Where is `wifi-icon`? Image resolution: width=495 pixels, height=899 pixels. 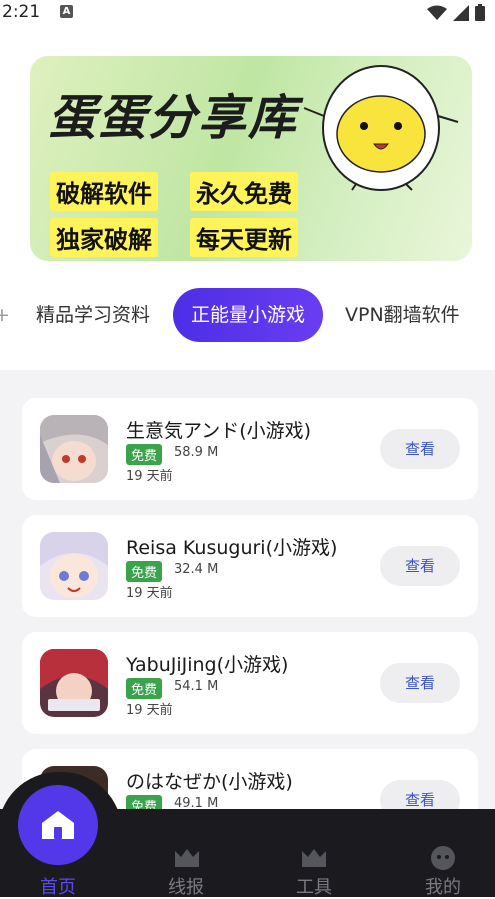 wifi-icon is located at coordinates (437, 12).